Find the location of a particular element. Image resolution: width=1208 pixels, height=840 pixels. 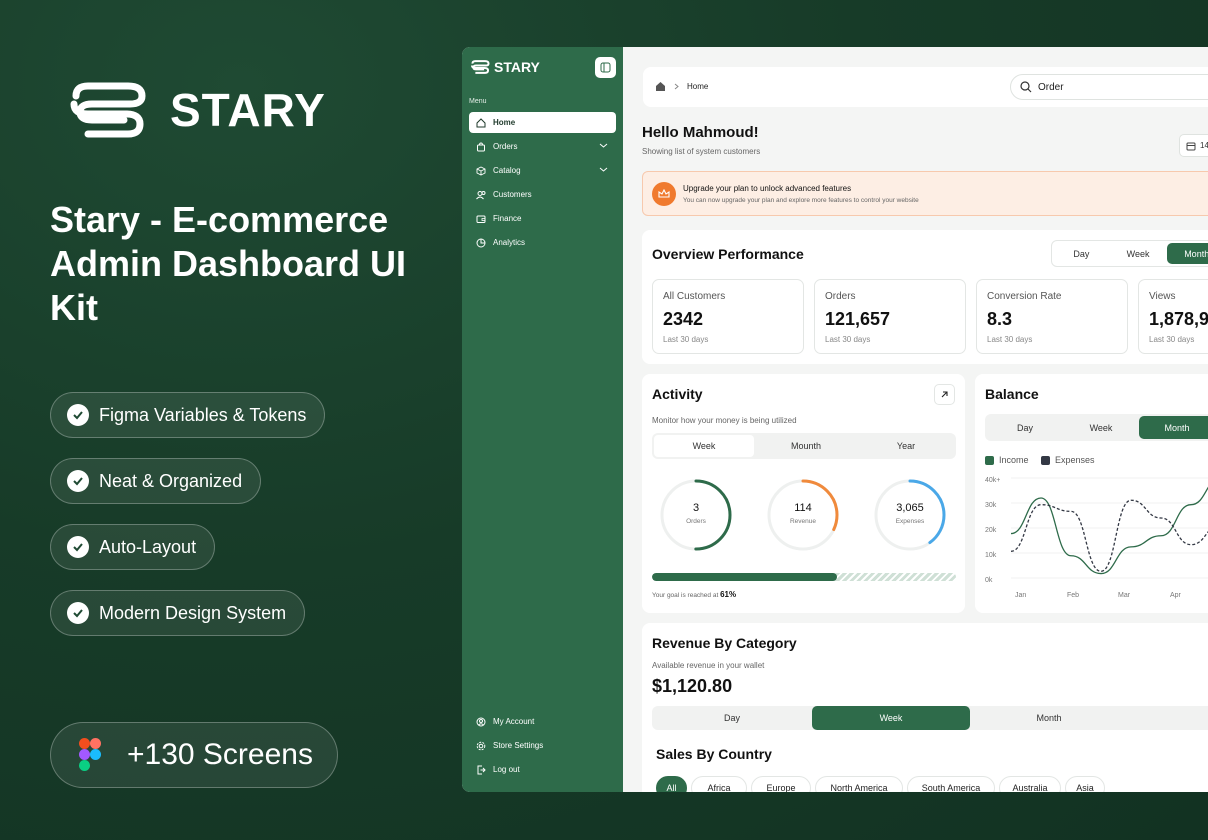

user-icon is located at coordinates (481, 721).